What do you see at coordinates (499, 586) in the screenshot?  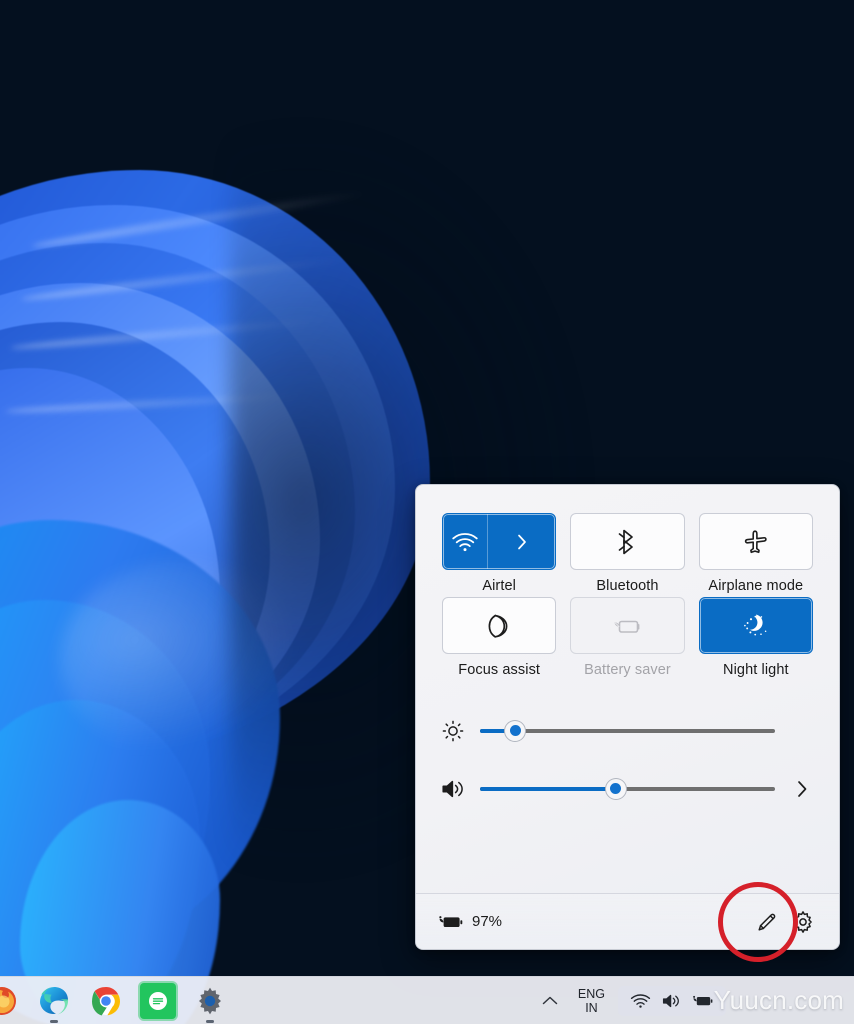 I see `tile-label-wifi: Airtel` at bounding box center [499, 586].